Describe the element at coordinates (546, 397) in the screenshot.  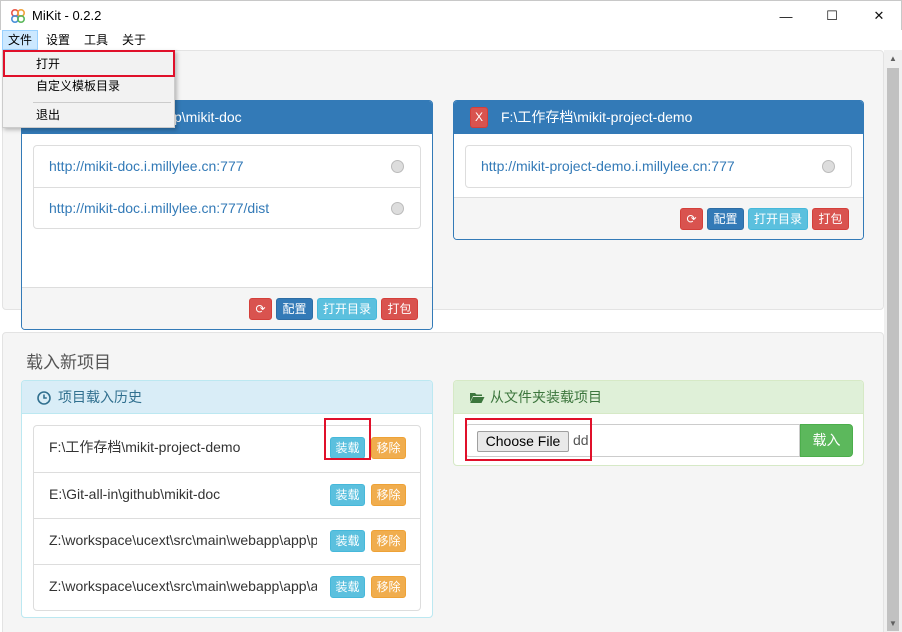
I see `folder-panel-title: 从文件夹装载项目` at that location.